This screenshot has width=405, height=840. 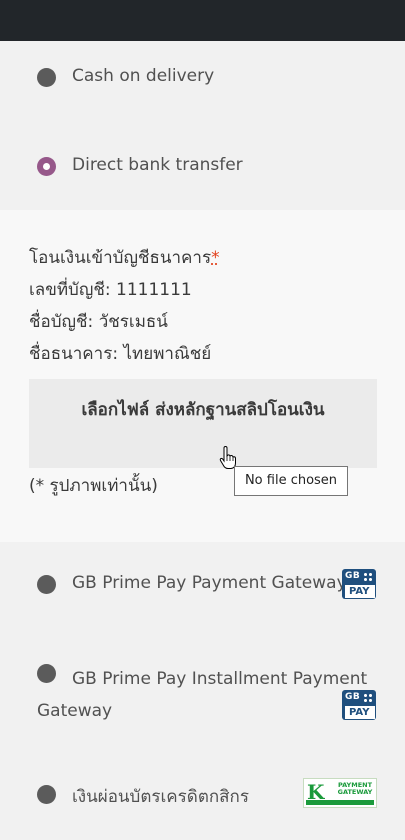 I want to click on payment-method-label: GB Prime Pay Installment Payment Gateway, so click(x=202, y=695).